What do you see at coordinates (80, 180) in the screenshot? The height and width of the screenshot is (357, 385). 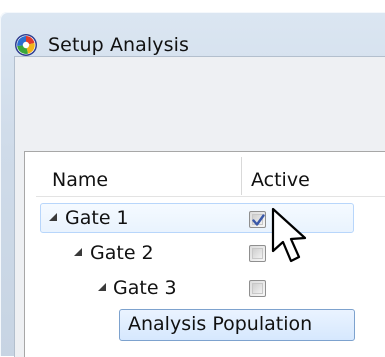 I see `column-header-name: Name` at bounding box center [80, 180].